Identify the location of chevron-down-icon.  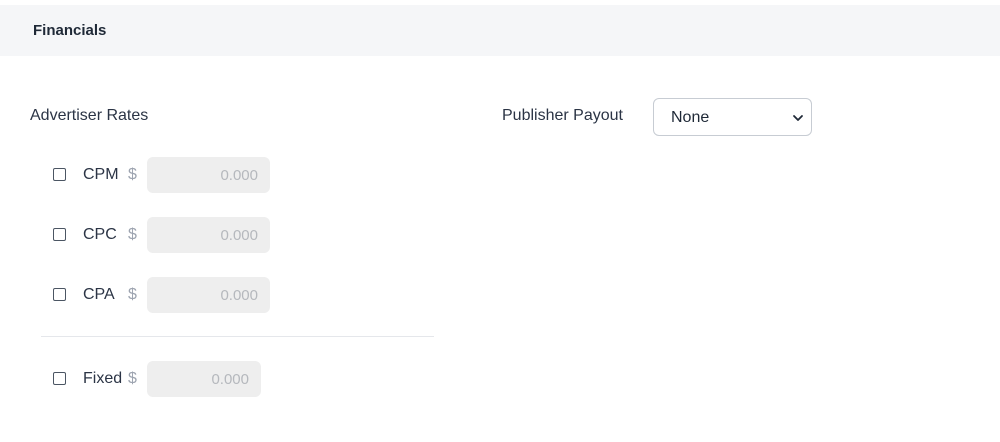
(798, 118).